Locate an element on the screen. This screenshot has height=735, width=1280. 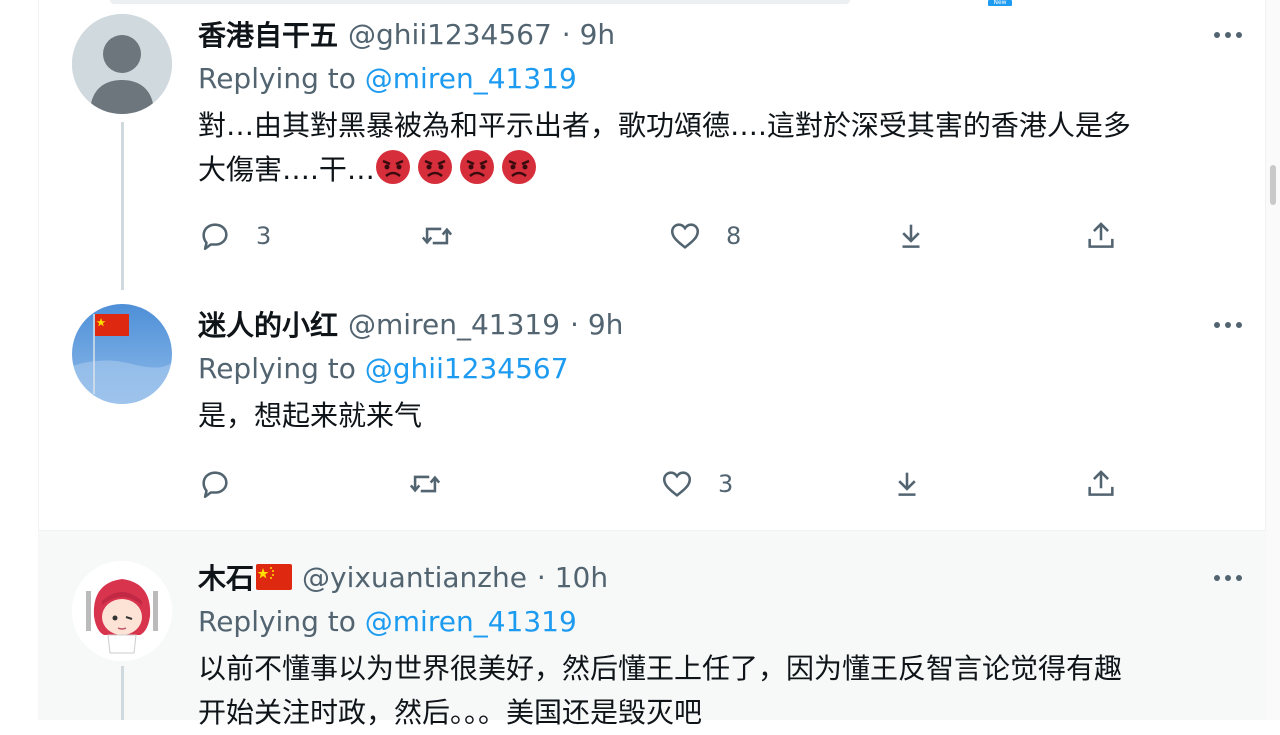
anime-character-avatar-icon is located at coordinates (122, 611).